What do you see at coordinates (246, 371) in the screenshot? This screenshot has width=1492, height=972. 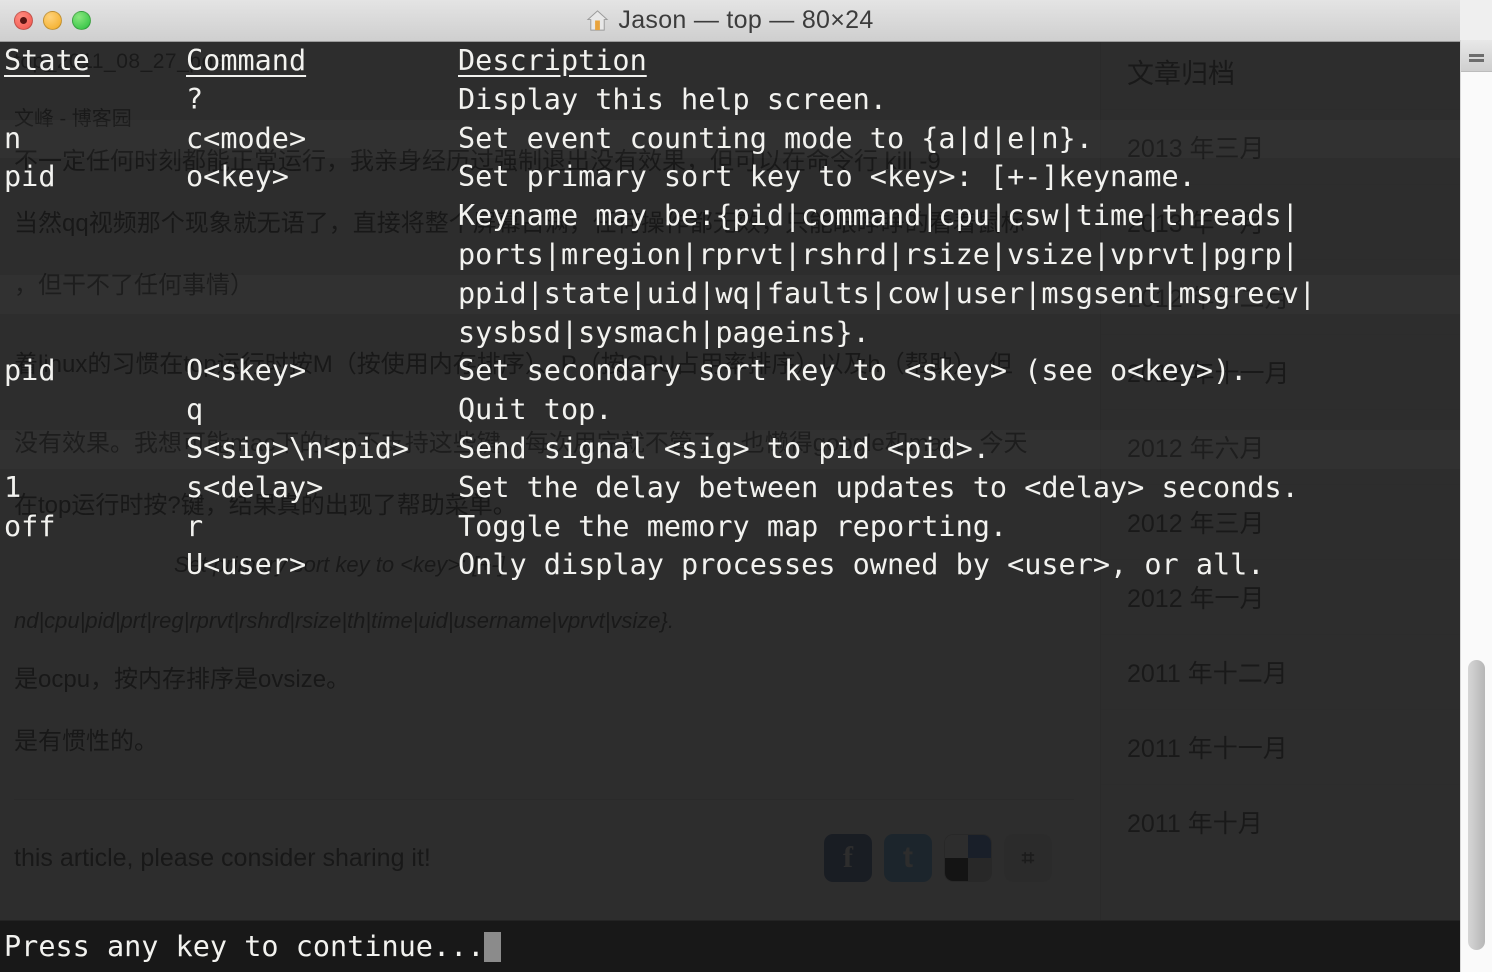 I see `row-command: O<skey>` at bounding box center [246, 371].